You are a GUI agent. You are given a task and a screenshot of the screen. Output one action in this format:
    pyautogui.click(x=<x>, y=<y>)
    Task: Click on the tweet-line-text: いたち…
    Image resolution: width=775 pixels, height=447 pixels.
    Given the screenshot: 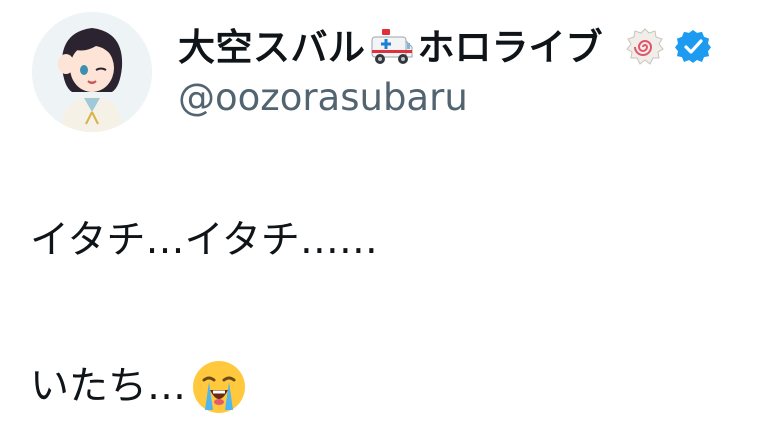 What is the action you would take?
    pyautogui.click(x=108, y=386)
    